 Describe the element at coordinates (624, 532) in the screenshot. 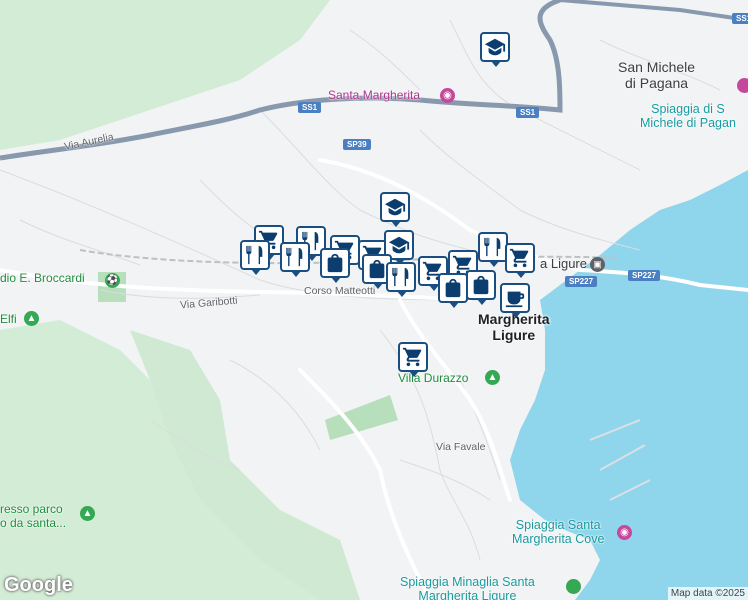

I see `beach-pin-icon: ◉` at that location.